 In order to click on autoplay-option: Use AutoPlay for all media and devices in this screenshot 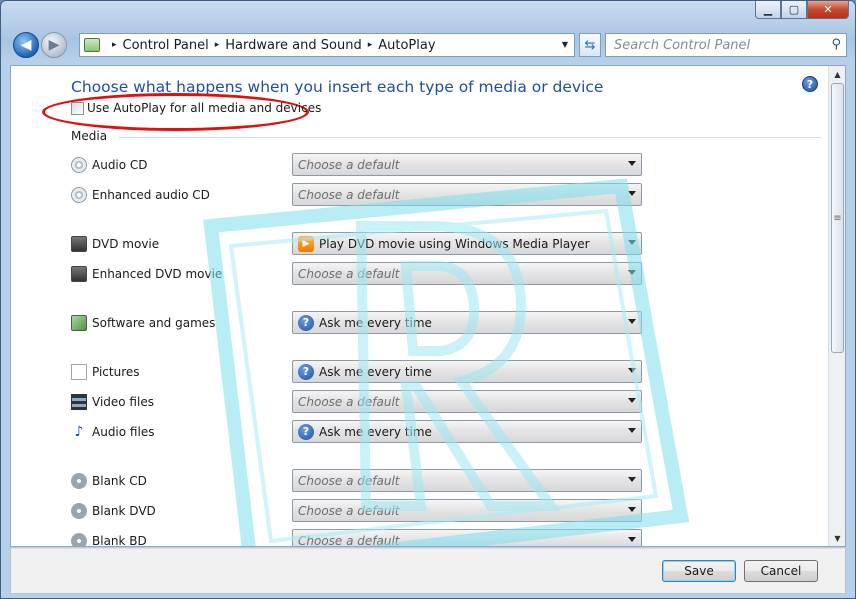, I will do `click(196, 108)`.